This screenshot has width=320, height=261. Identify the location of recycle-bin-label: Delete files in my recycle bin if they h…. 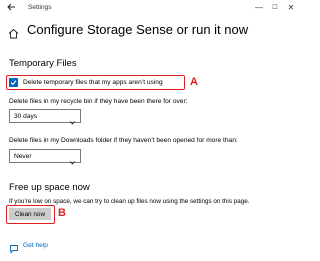
(98, 101).